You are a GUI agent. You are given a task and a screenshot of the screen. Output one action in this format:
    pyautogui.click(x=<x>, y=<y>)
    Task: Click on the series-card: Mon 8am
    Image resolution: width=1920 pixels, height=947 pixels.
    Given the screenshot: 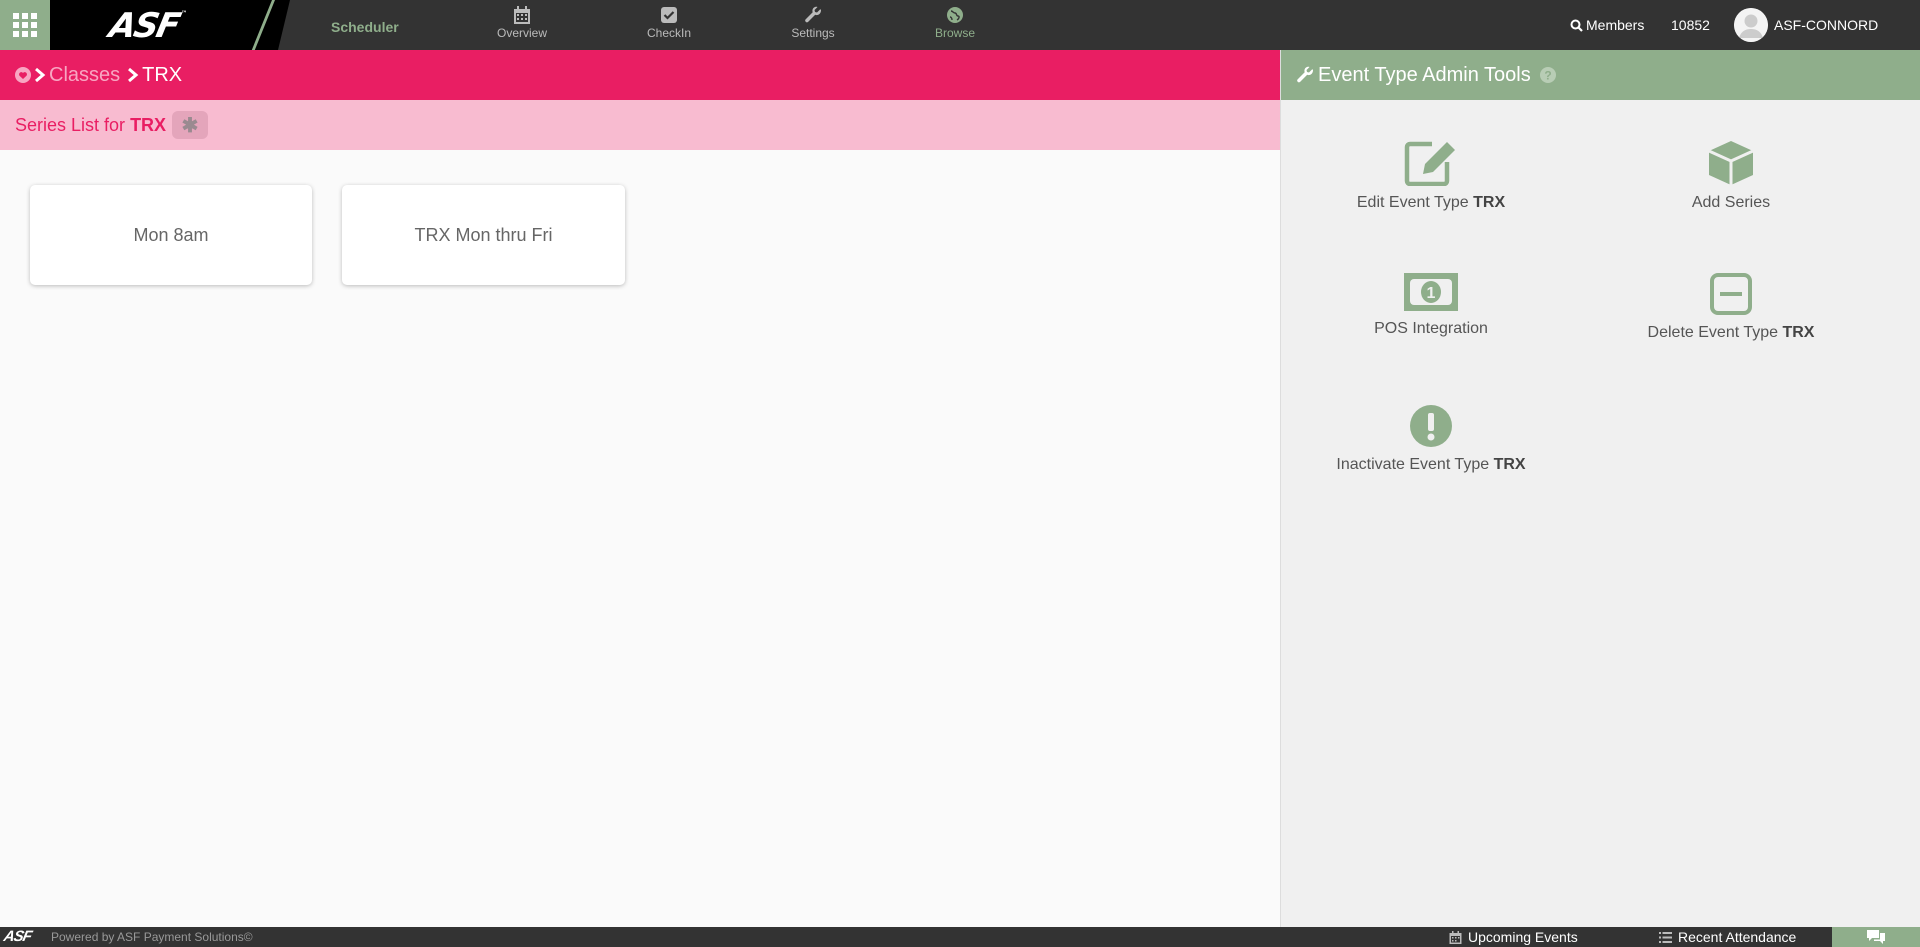 What is the action you would take?
    pyautogui.click(x=171, y=235)
    